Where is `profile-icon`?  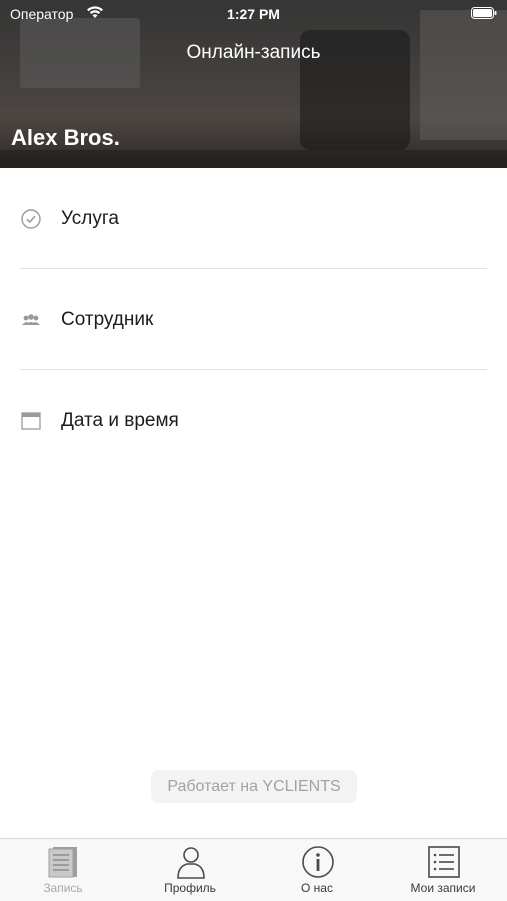
profile-icon is located at coordinates (191, 863).